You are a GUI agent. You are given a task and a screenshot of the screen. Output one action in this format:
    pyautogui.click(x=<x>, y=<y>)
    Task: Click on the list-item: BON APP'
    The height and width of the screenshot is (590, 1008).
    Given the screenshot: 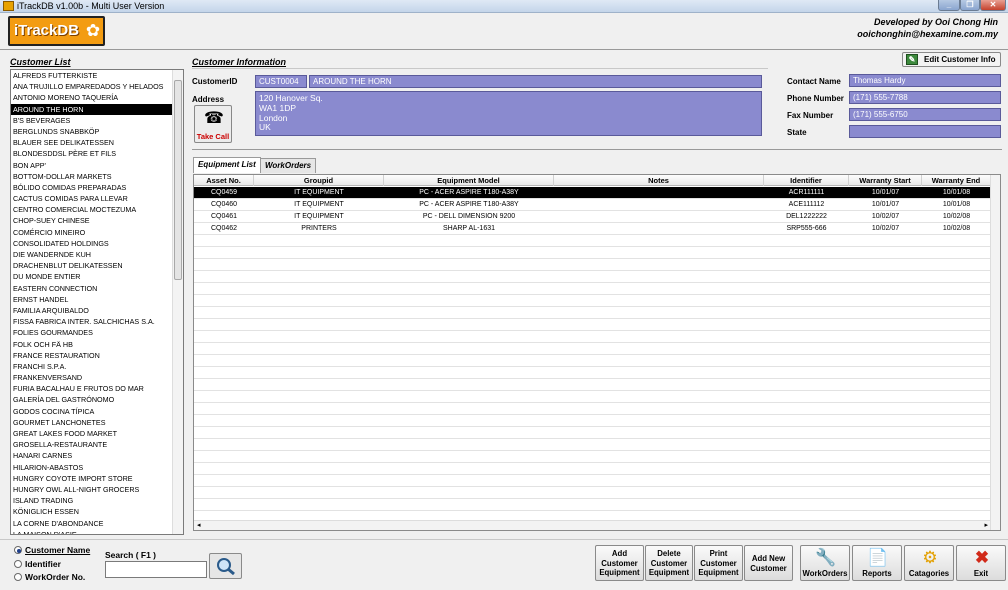 What is the action you would take?
    pyautogui.click(x=91, y=165)
    